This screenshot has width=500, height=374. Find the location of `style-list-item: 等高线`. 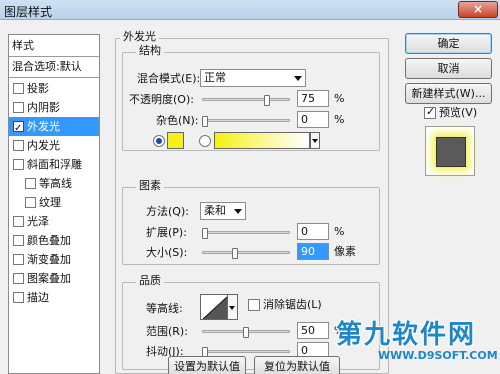

style-list-item: 等高线 is located at coordinates (54, 183).